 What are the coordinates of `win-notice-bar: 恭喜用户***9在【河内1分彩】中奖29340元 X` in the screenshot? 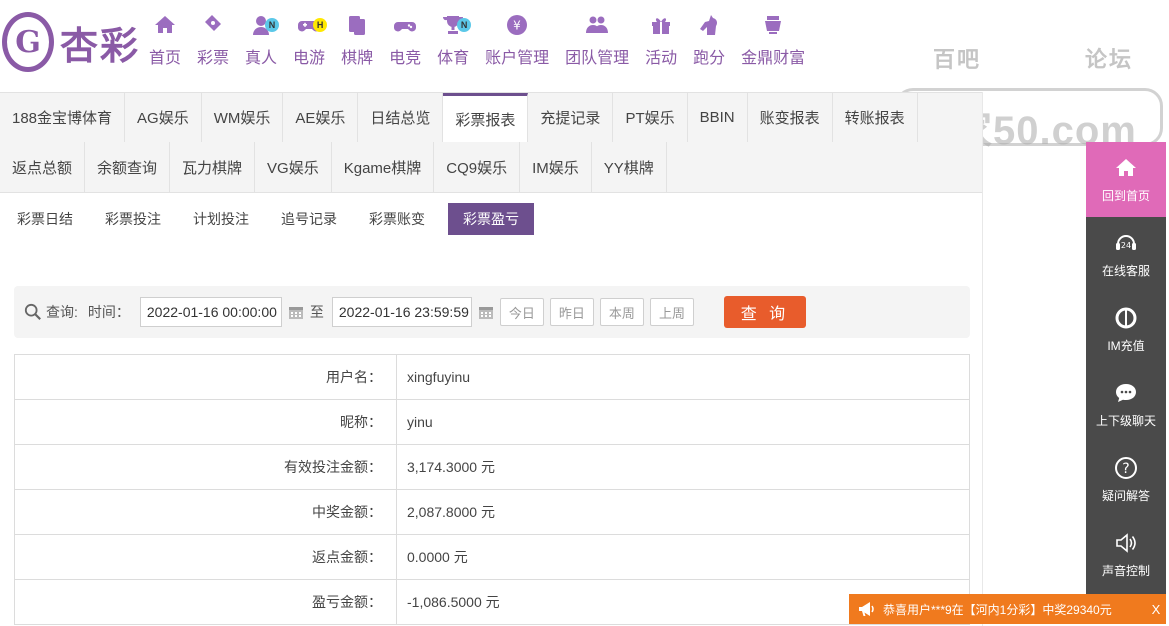 It's located at (1007, 609).